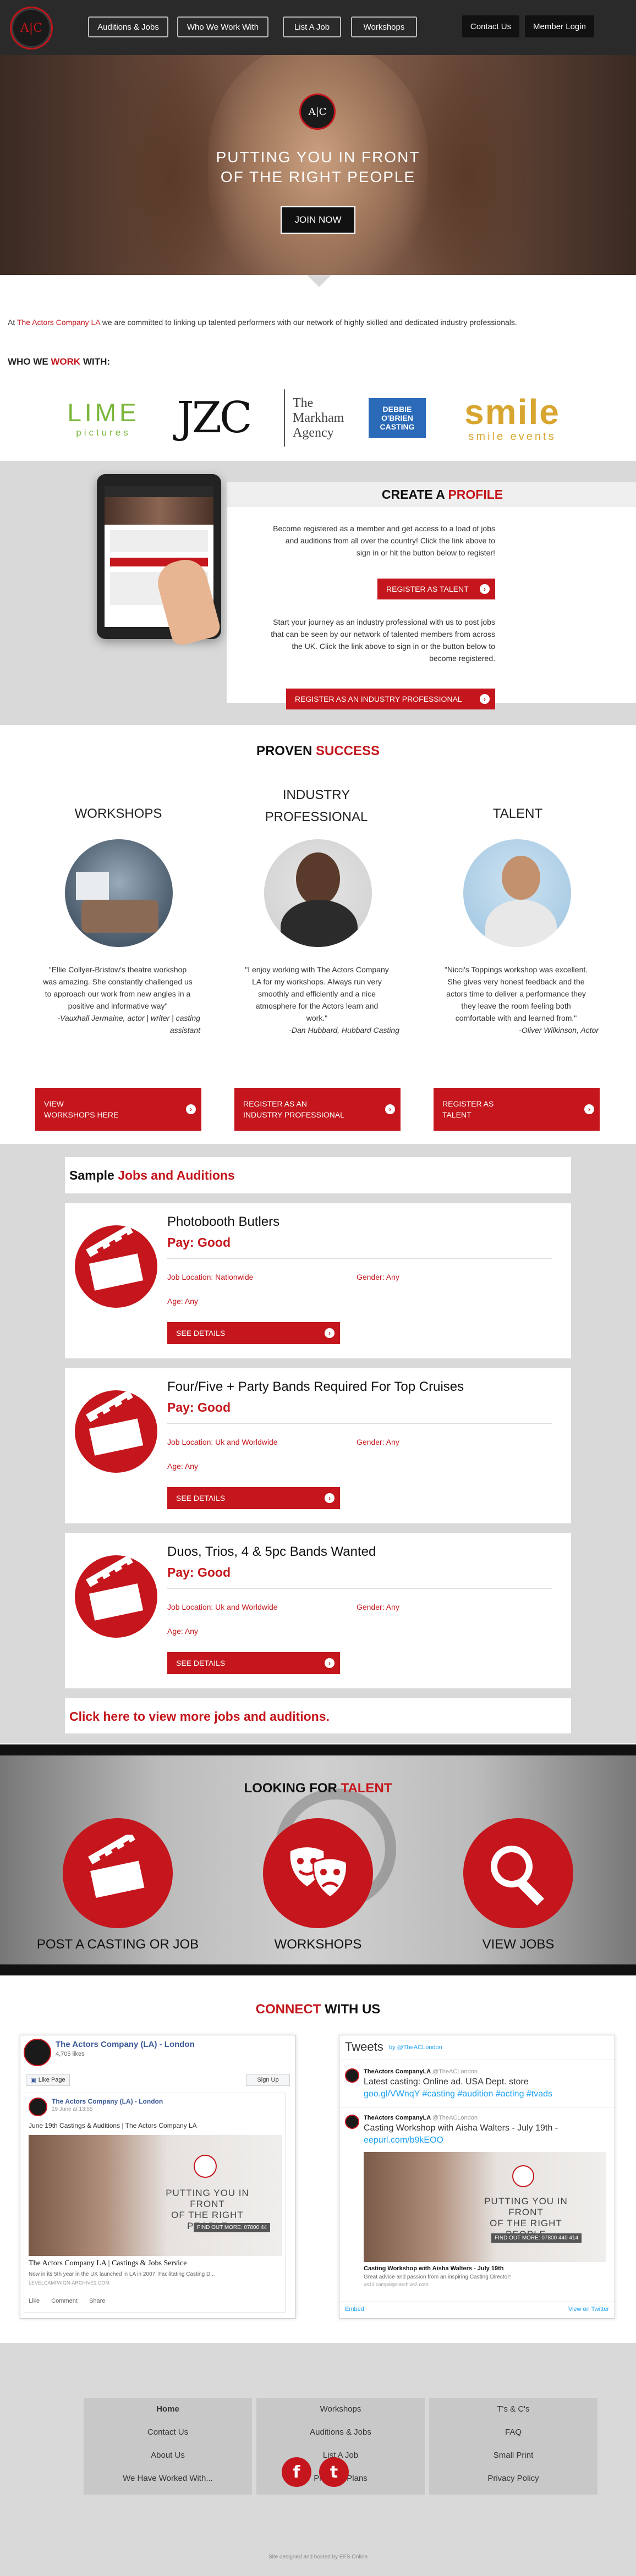 This screenshot has height=2576, width=636. Describe the element at coordinates (436, 589) in the screenshot. I see `register-talent-button: REGISTER AS TALENT ›` at that location.